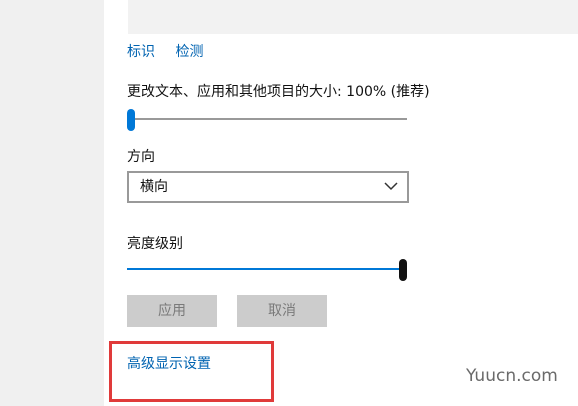 Image resolution: width=578 pixels, height=406 pixels. Describe the element at coordinates (131, 120) in the screenshot. I see `scale-slider-thumb` at that location.